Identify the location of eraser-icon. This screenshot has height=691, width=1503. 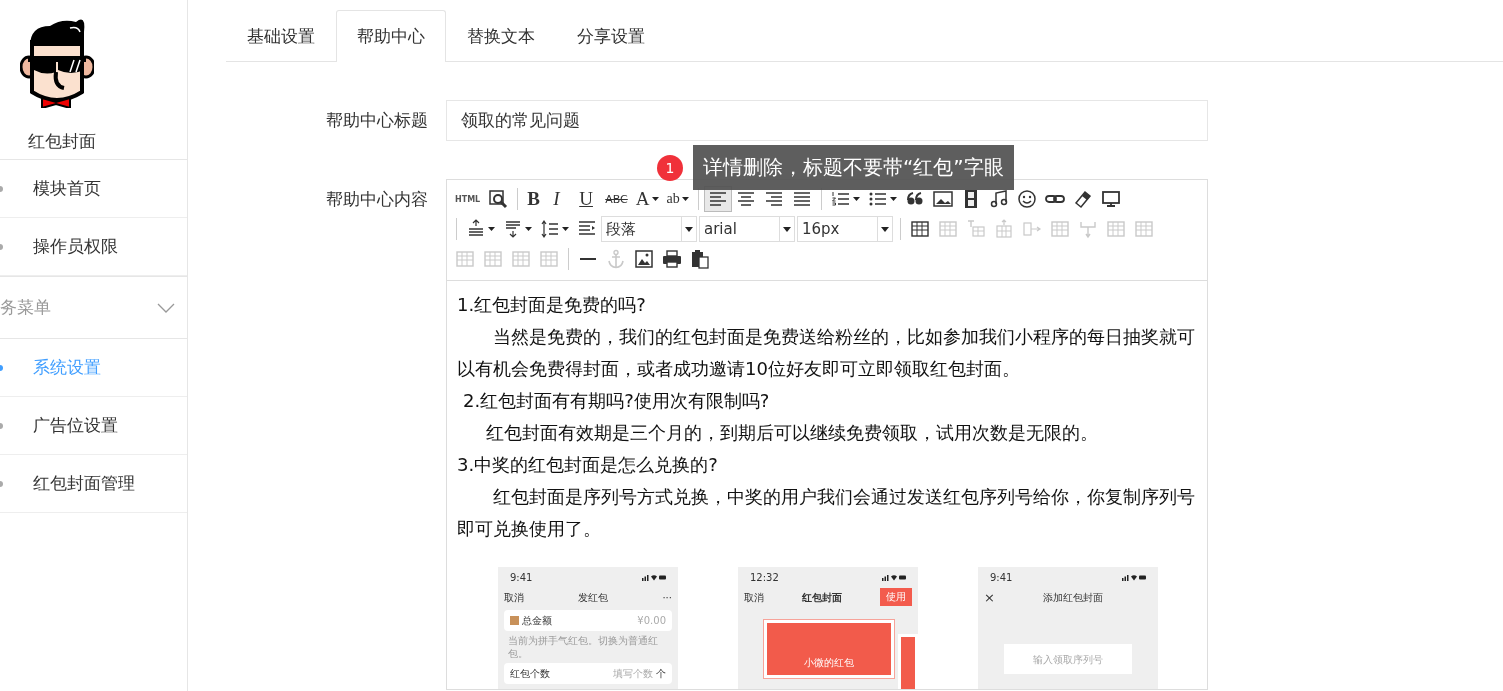
(1082, 199).